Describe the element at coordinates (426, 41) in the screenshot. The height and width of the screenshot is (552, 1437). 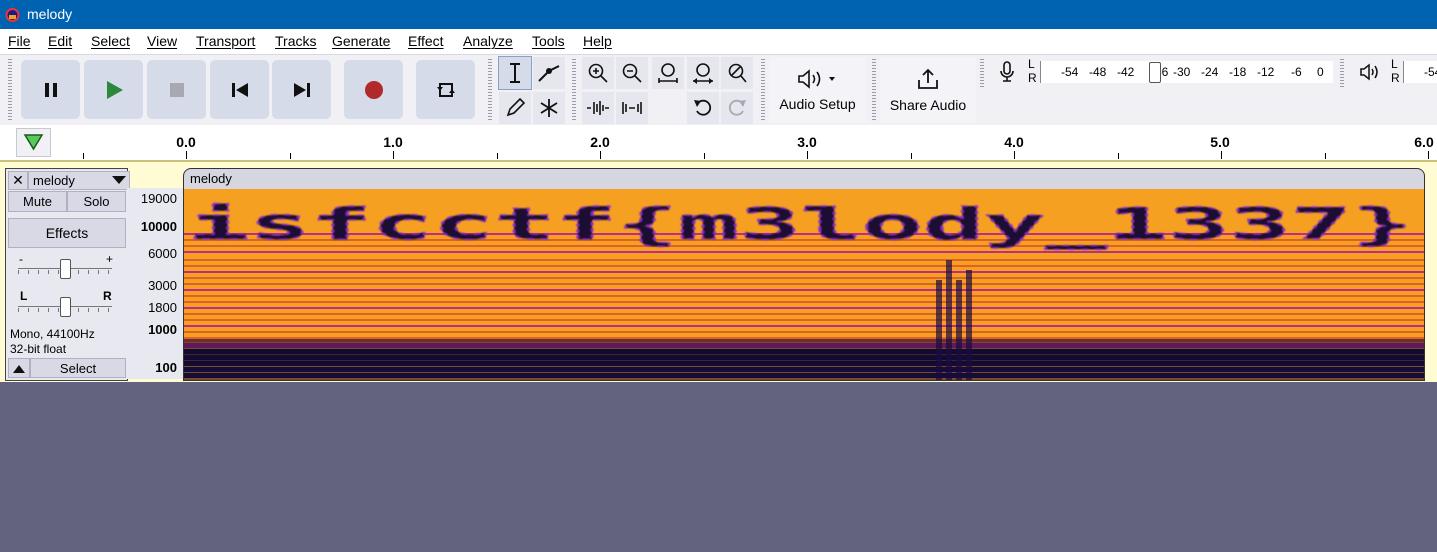
I see `menu-effect: Effect` at that location.